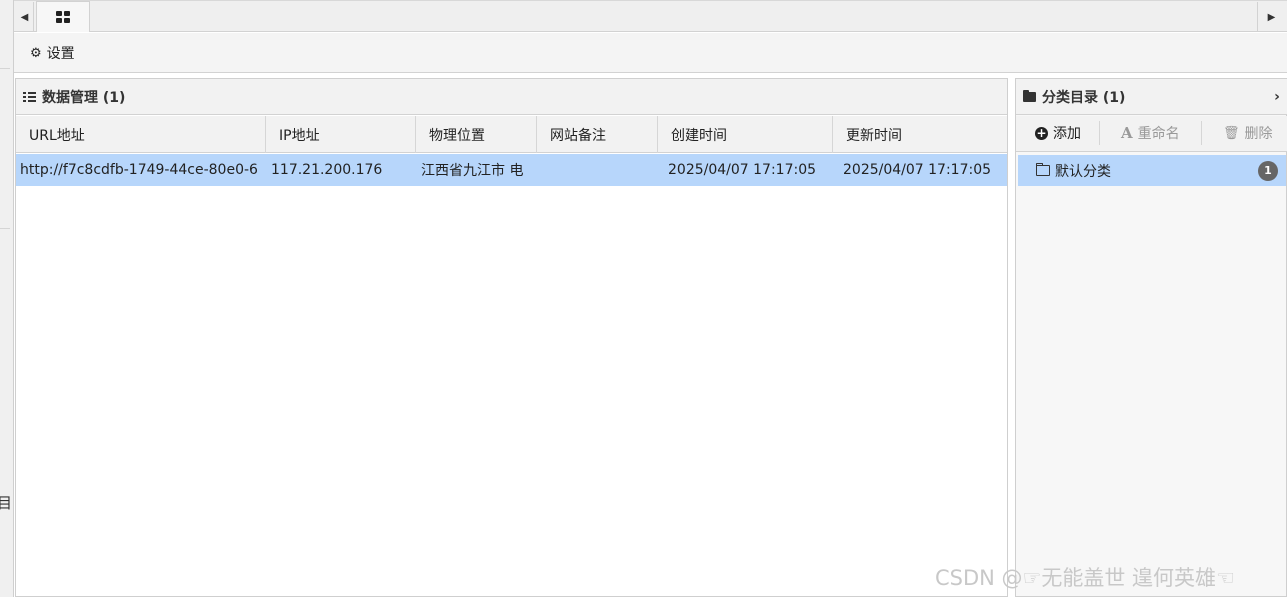 This screenshot has height=597, width=1287. I want to click on th-large-icon, so click(63, 17).